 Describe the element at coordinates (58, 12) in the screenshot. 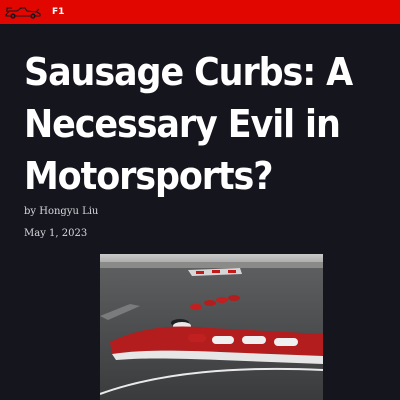

I see `nav-link-f1: F1` at that location.